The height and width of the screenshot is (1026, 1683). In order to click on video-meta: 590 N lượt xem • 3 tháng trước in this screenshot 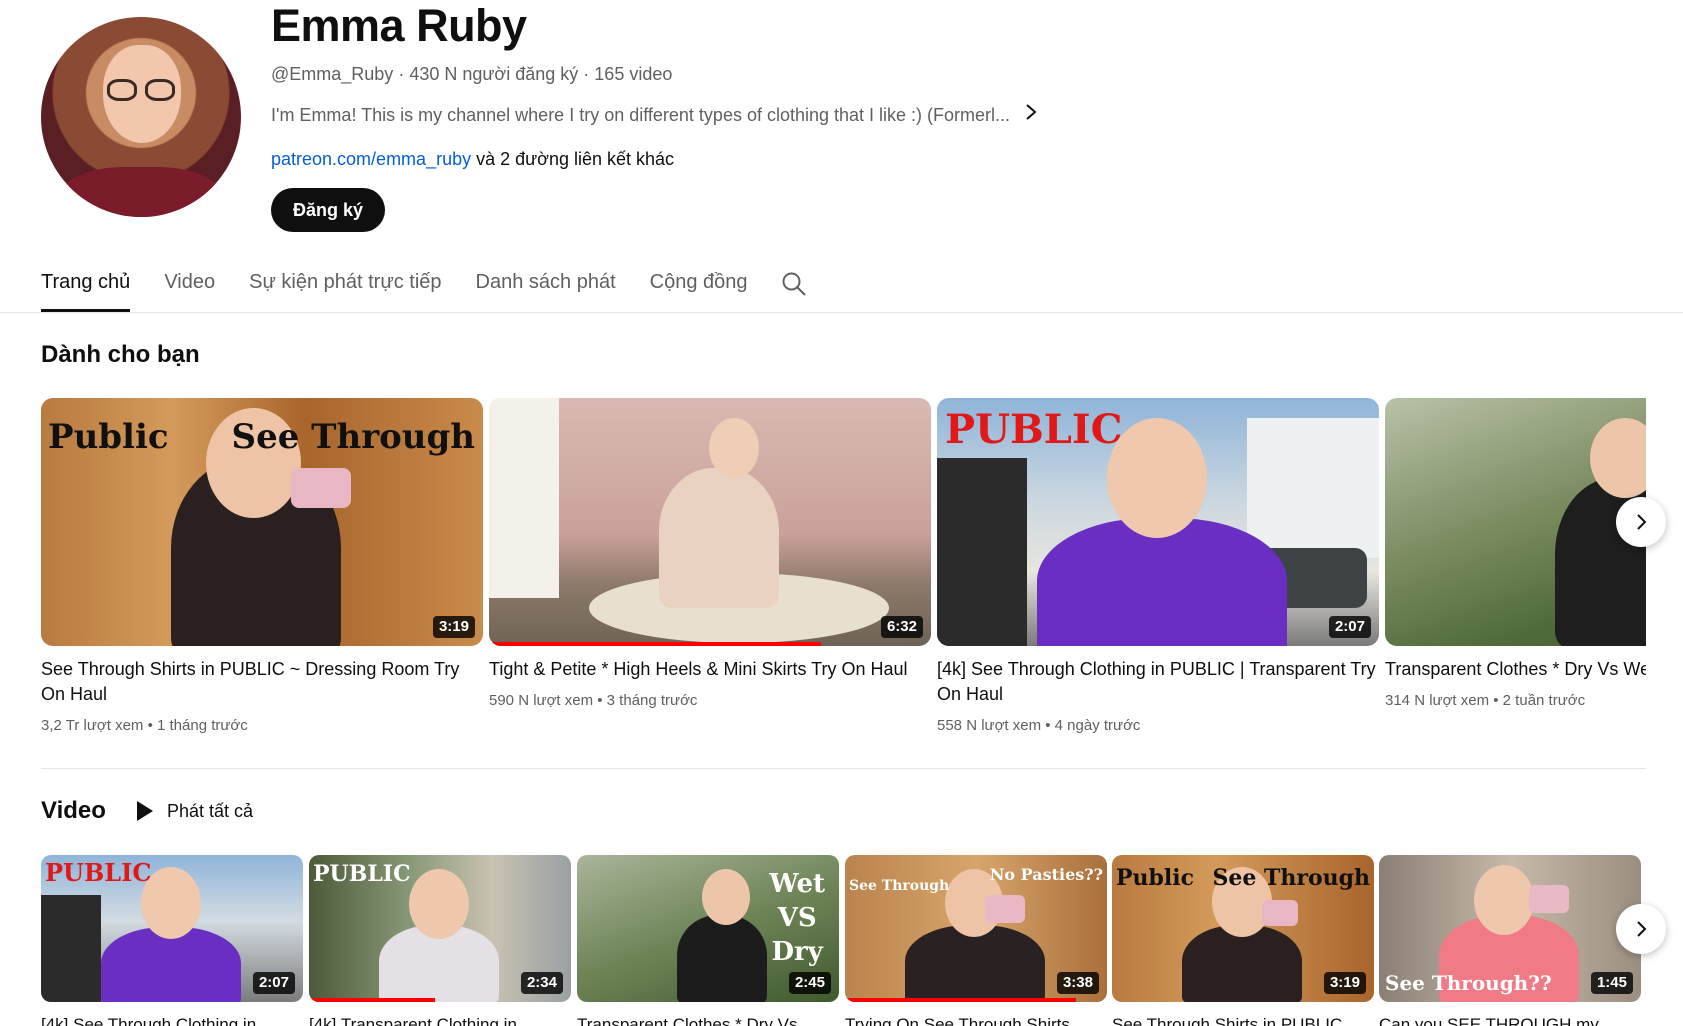, I will do `click(593, 700)`.